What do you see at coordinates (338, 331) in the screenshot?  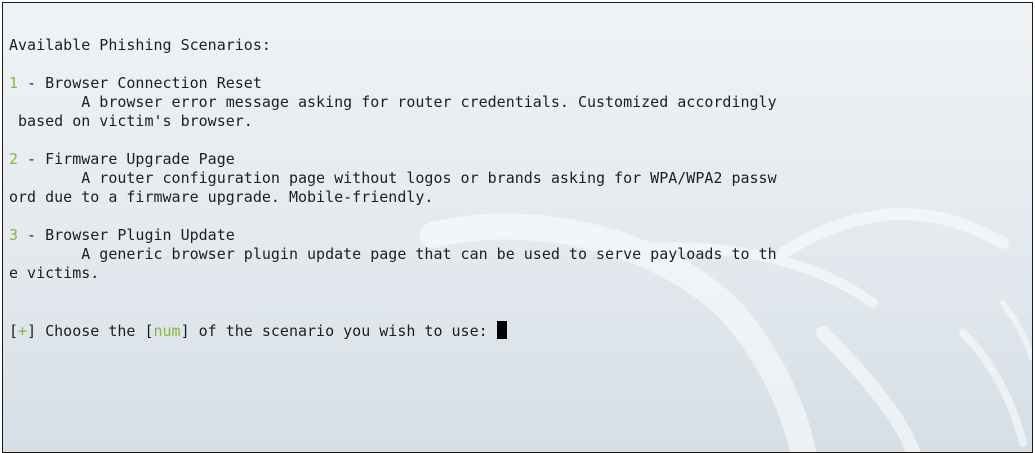 I see `prompt-text-2: ] of the scenario you wish to use:` at bounding box center [338, 331].